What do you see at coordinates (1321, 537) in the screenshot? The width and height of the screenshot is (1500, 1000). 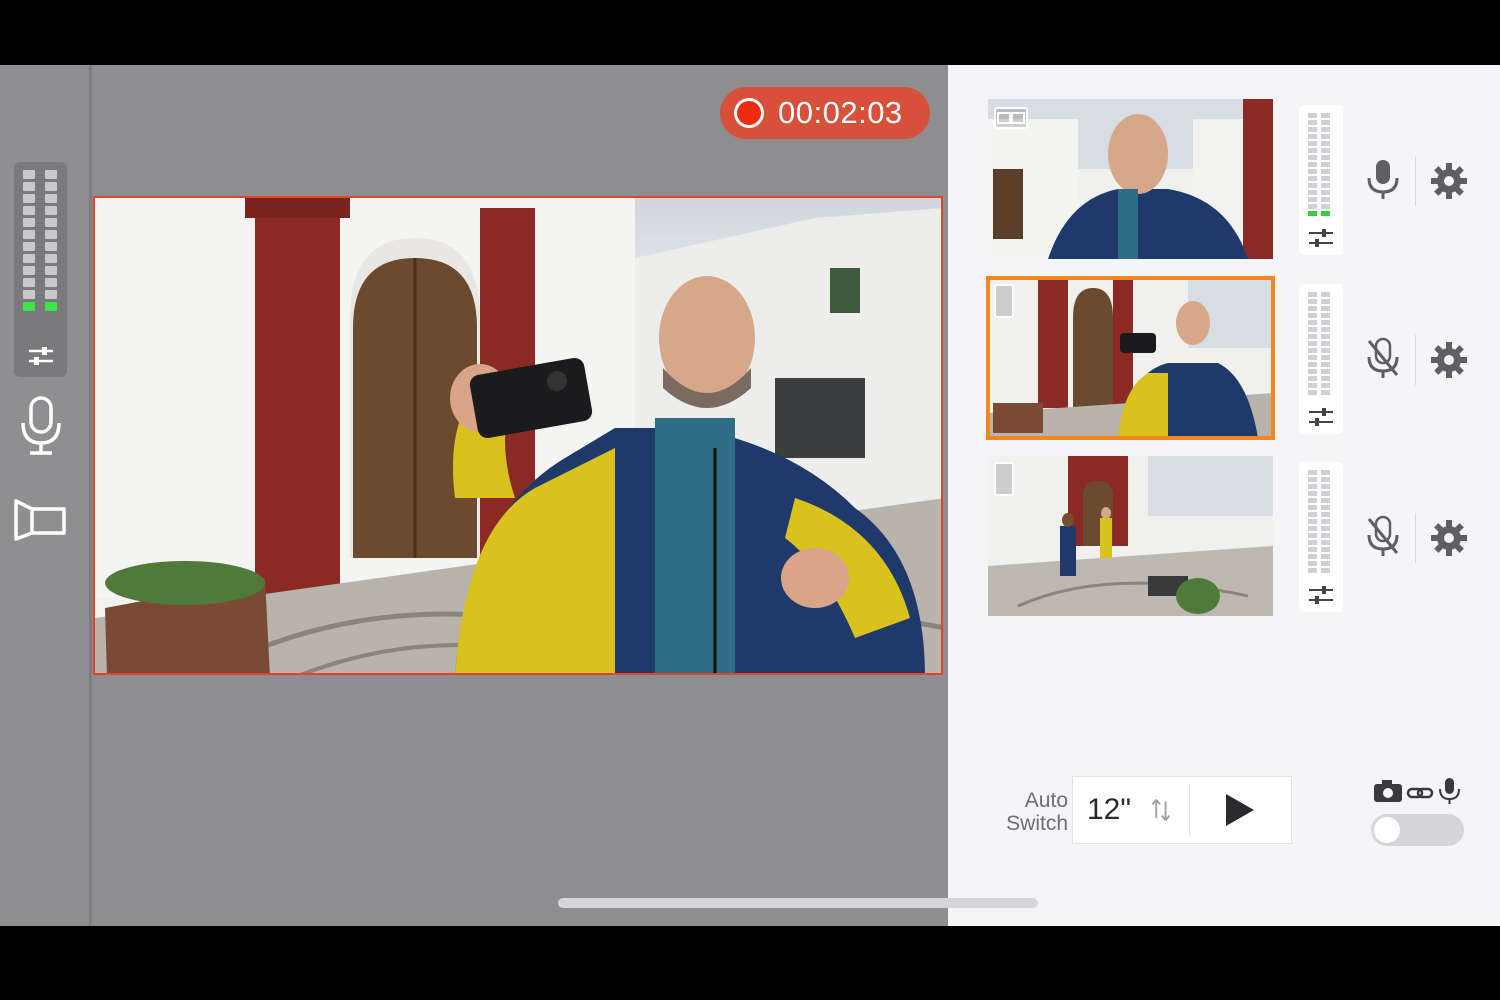 I see `source-3-audio-meter` at bounding box center [1321, 537].